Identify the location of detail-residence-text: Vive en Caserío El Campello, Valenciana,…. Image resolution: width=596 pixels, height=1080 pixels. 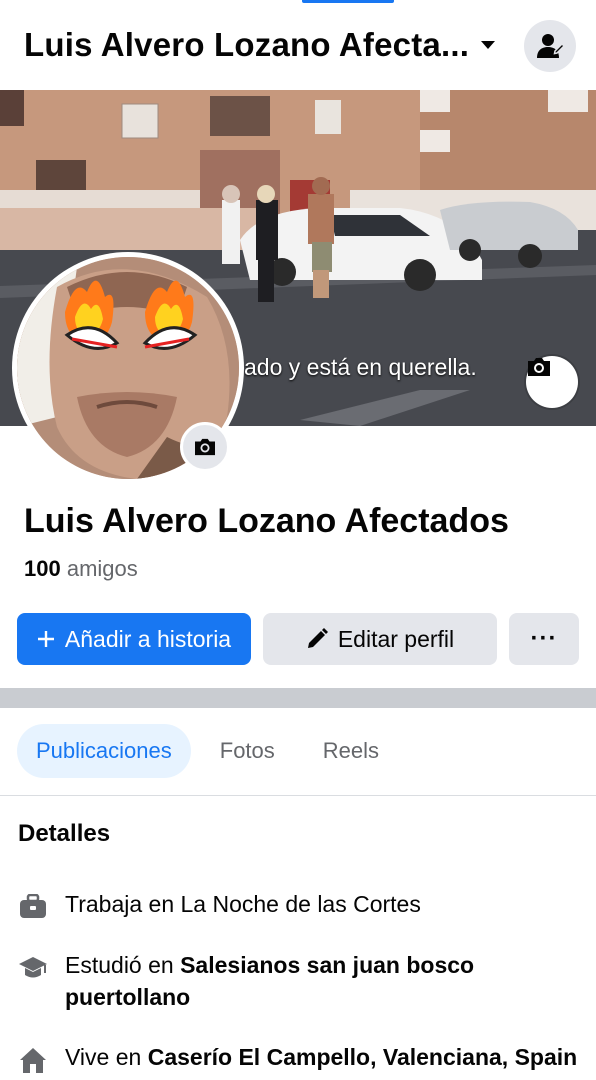
(321, 1057).